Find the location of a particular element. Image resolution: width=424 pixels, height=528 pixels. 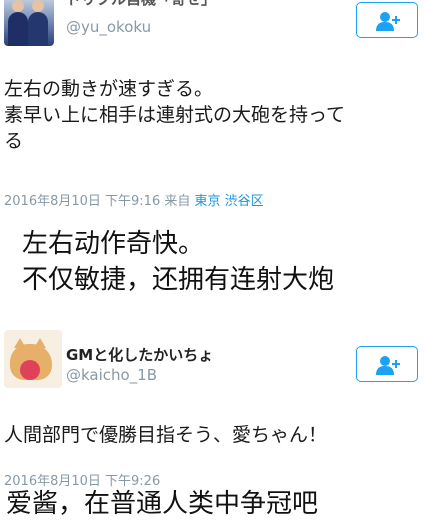

source-prefix: 来自 is located at coordinates (177, 201).